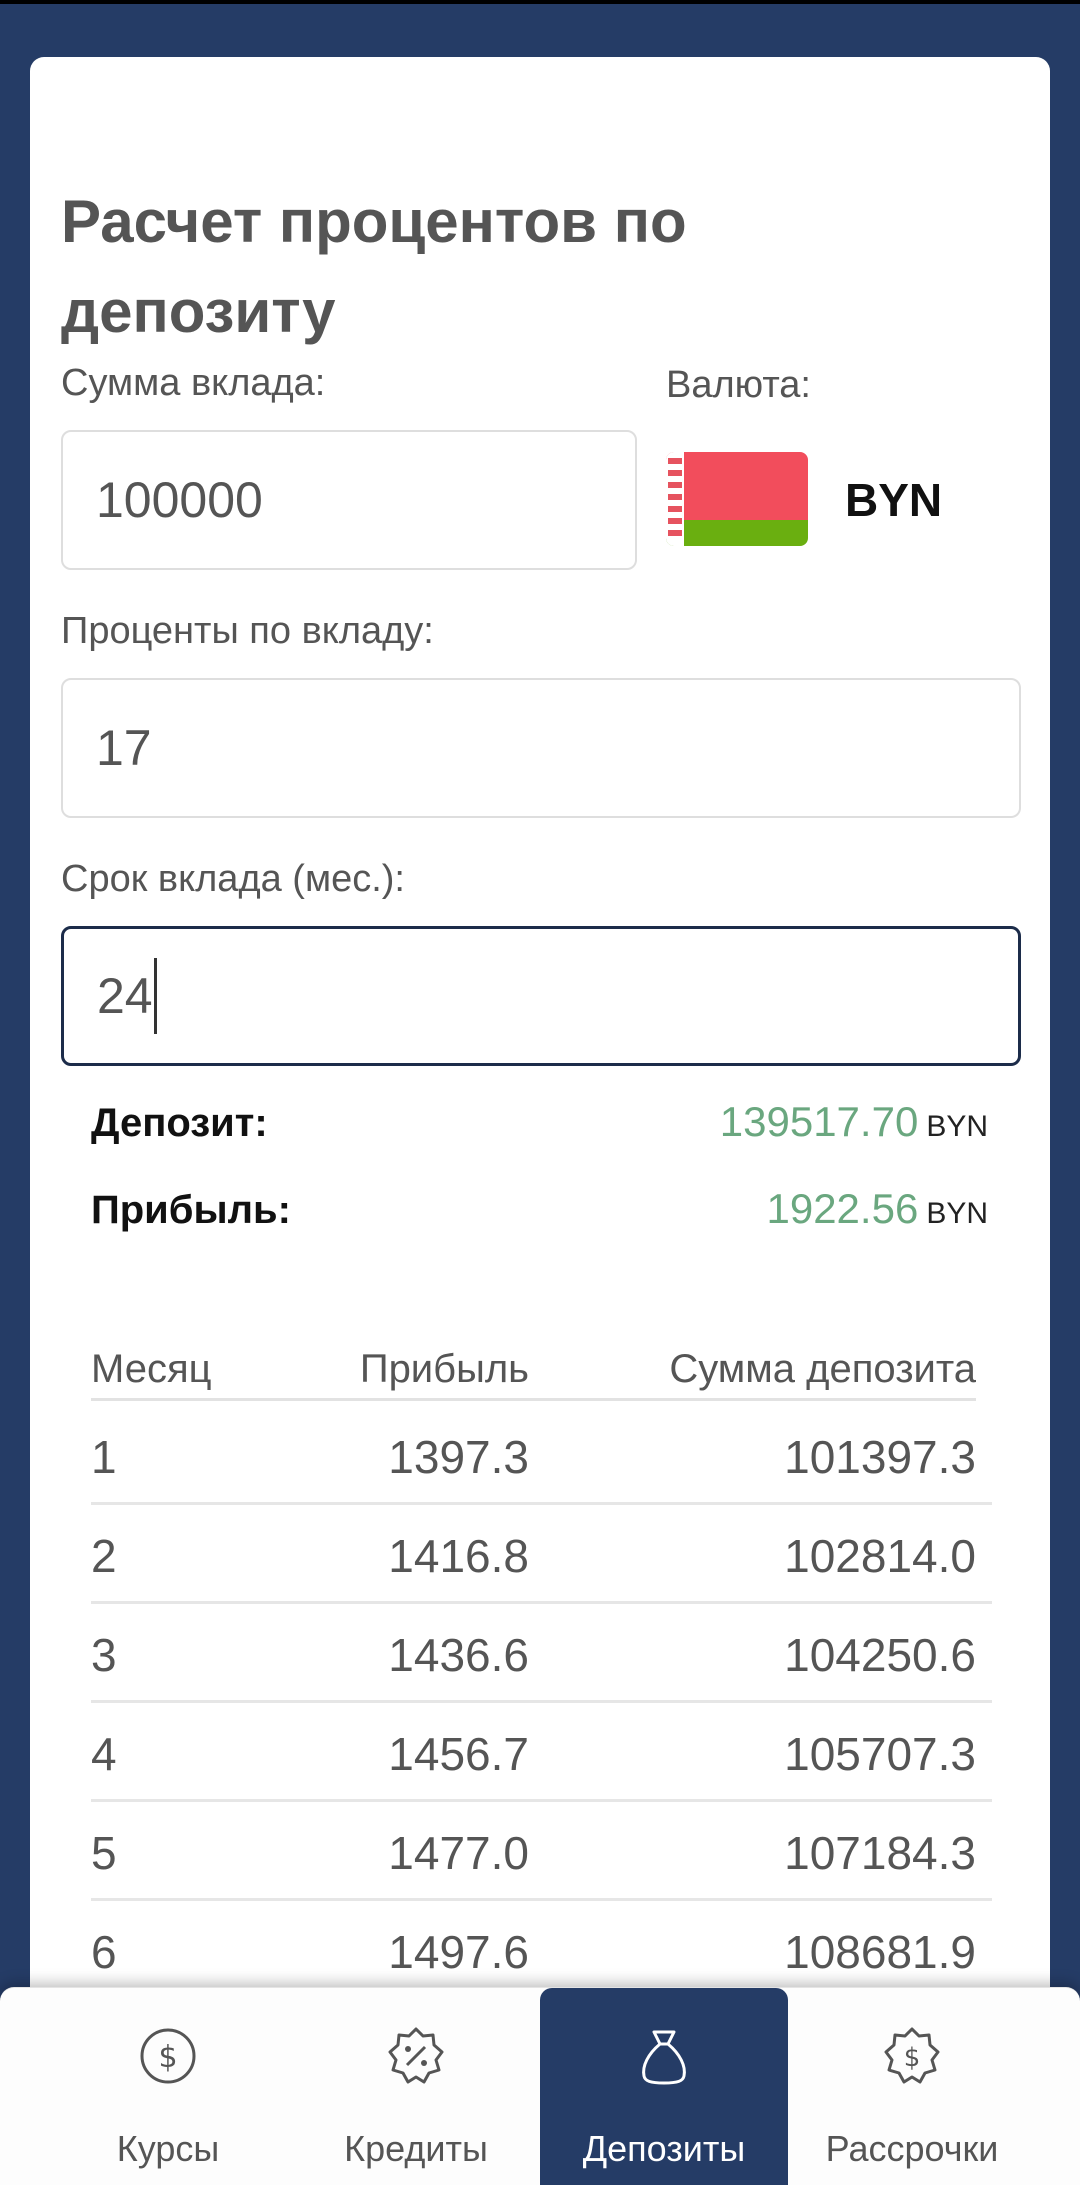 The image size is (1080, 2185). What do you see at coordinates (957, 1213) in the screenshot?
I see `profit-currency: BYN` at bounding box center [957, 1213].